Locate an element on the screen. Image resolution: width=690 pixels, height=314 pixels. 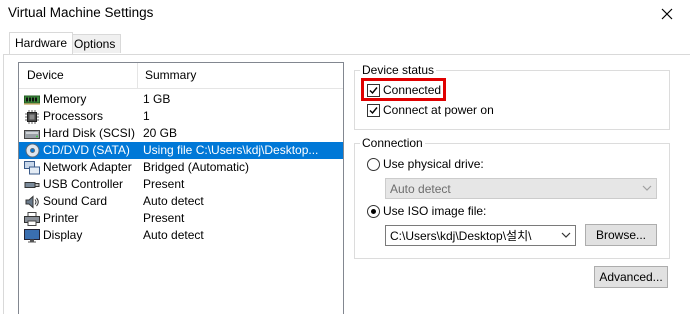
checkmark-icon is located at coordinates (373, 110).